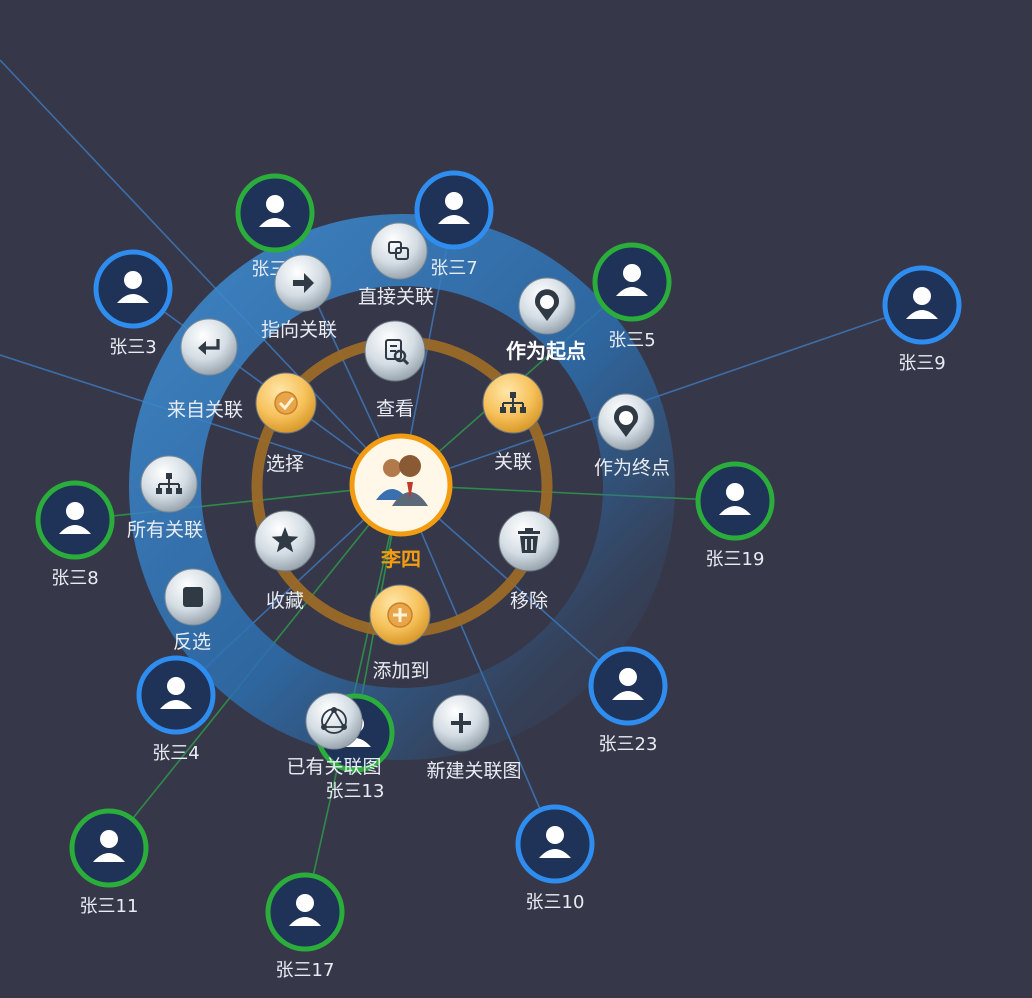 The image size is (1032, 998). I want to click on menu-item-add_to: 添加到, so click(400, 633).